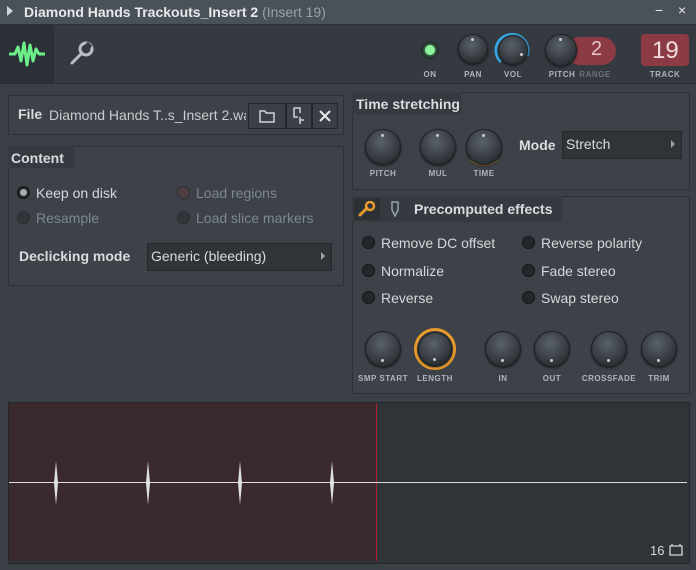  I want to click on browse-button, so click(267, 116).